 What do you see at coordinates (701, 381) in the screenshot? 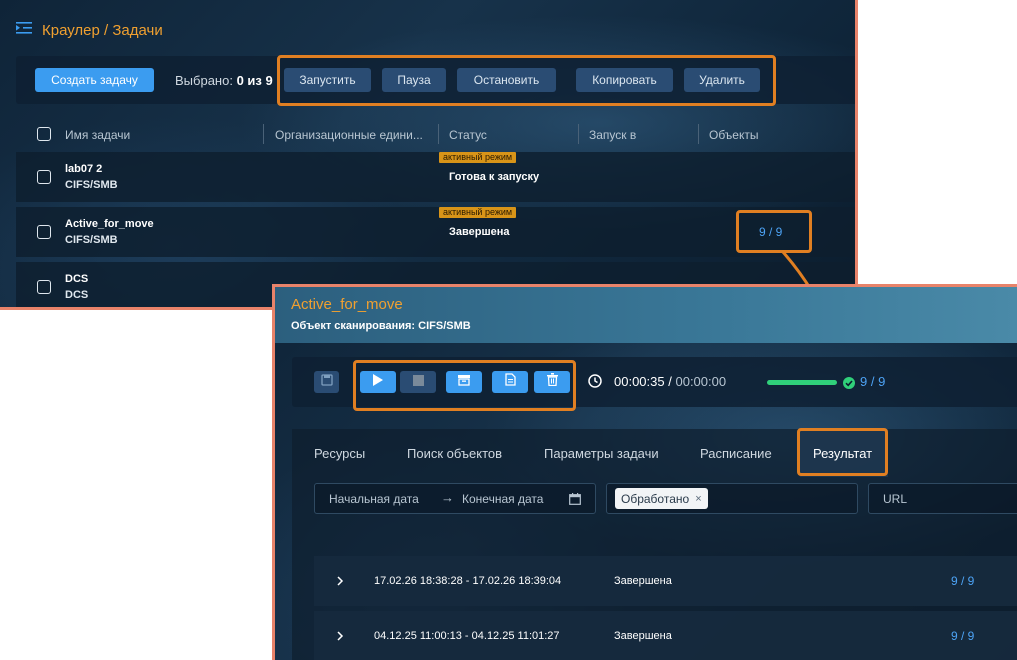
I see `timer-total: 00:00:00` at bounding box center [701, 381].